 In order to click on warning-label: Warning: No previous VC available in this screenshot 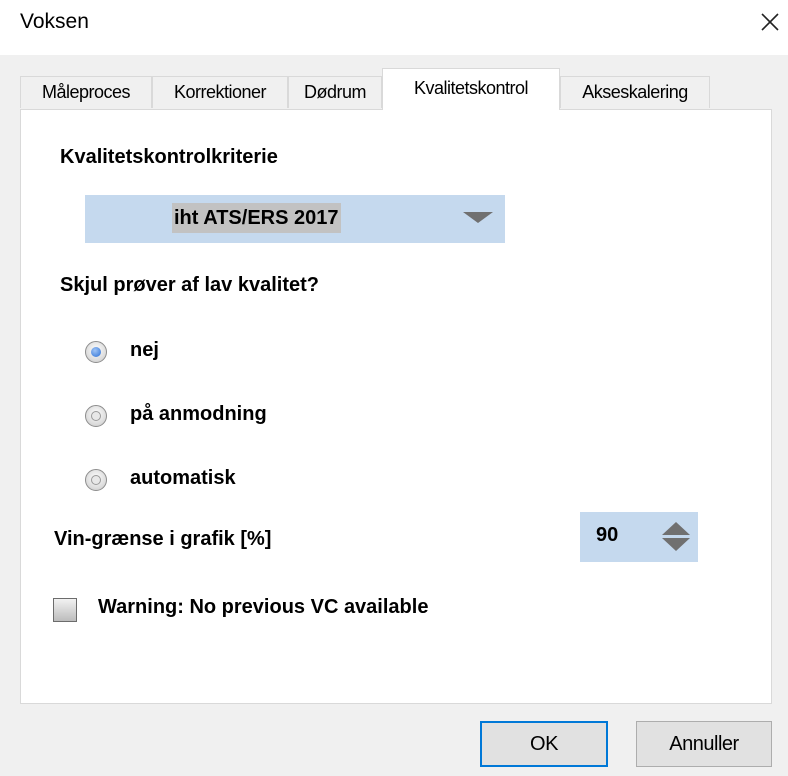, I will do `click(263, 607)`.